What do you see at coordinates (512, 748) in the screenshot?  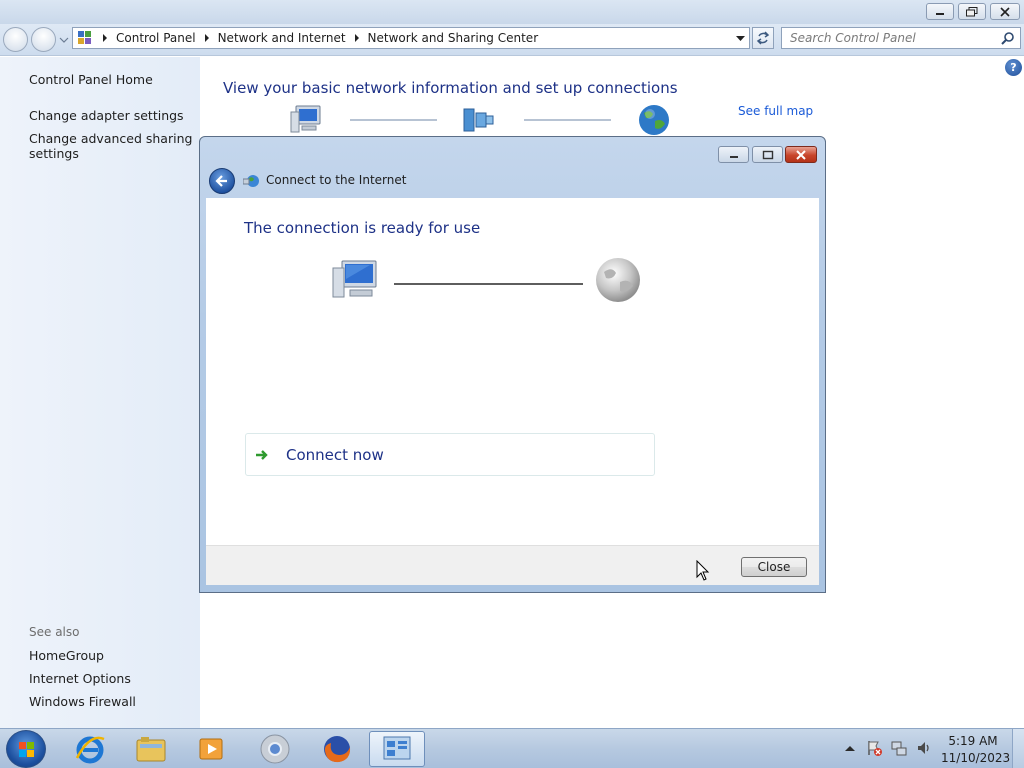 I see `taskbar: 5:19 AM 11/10/2023` at bounding box center [512, 748].